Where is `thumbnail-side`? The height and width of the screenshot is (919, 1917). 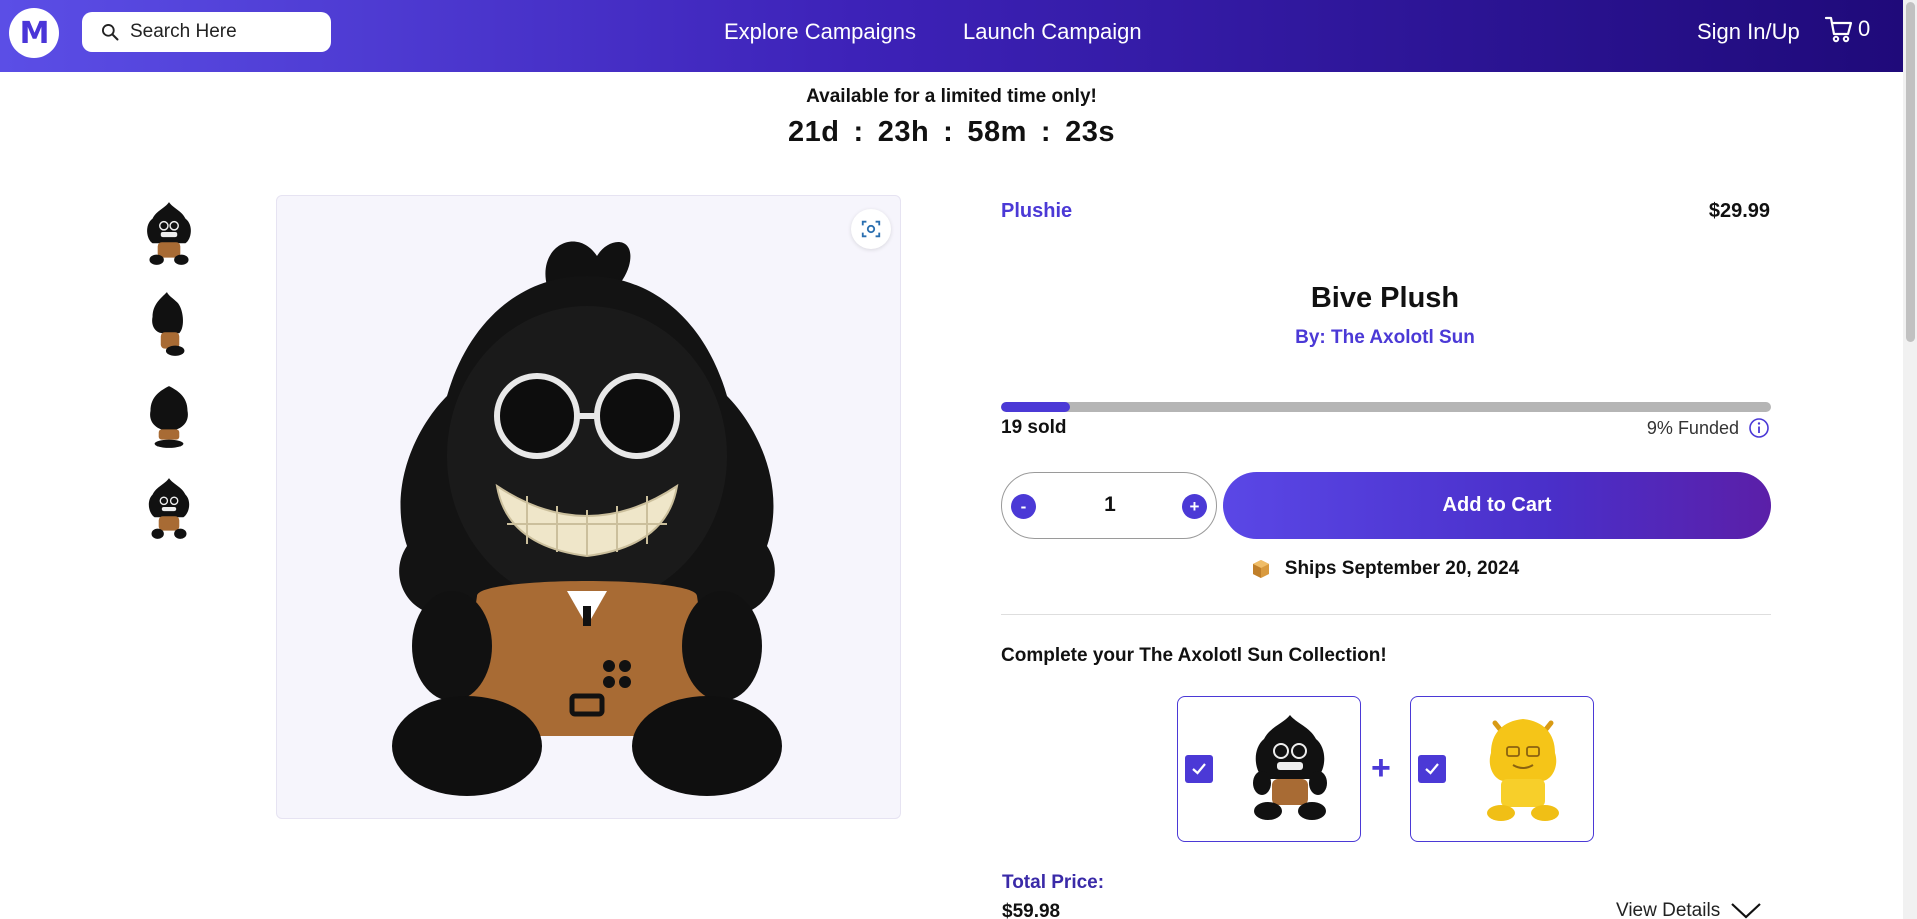
thumbnail-side is located at coordinates (169, 324).